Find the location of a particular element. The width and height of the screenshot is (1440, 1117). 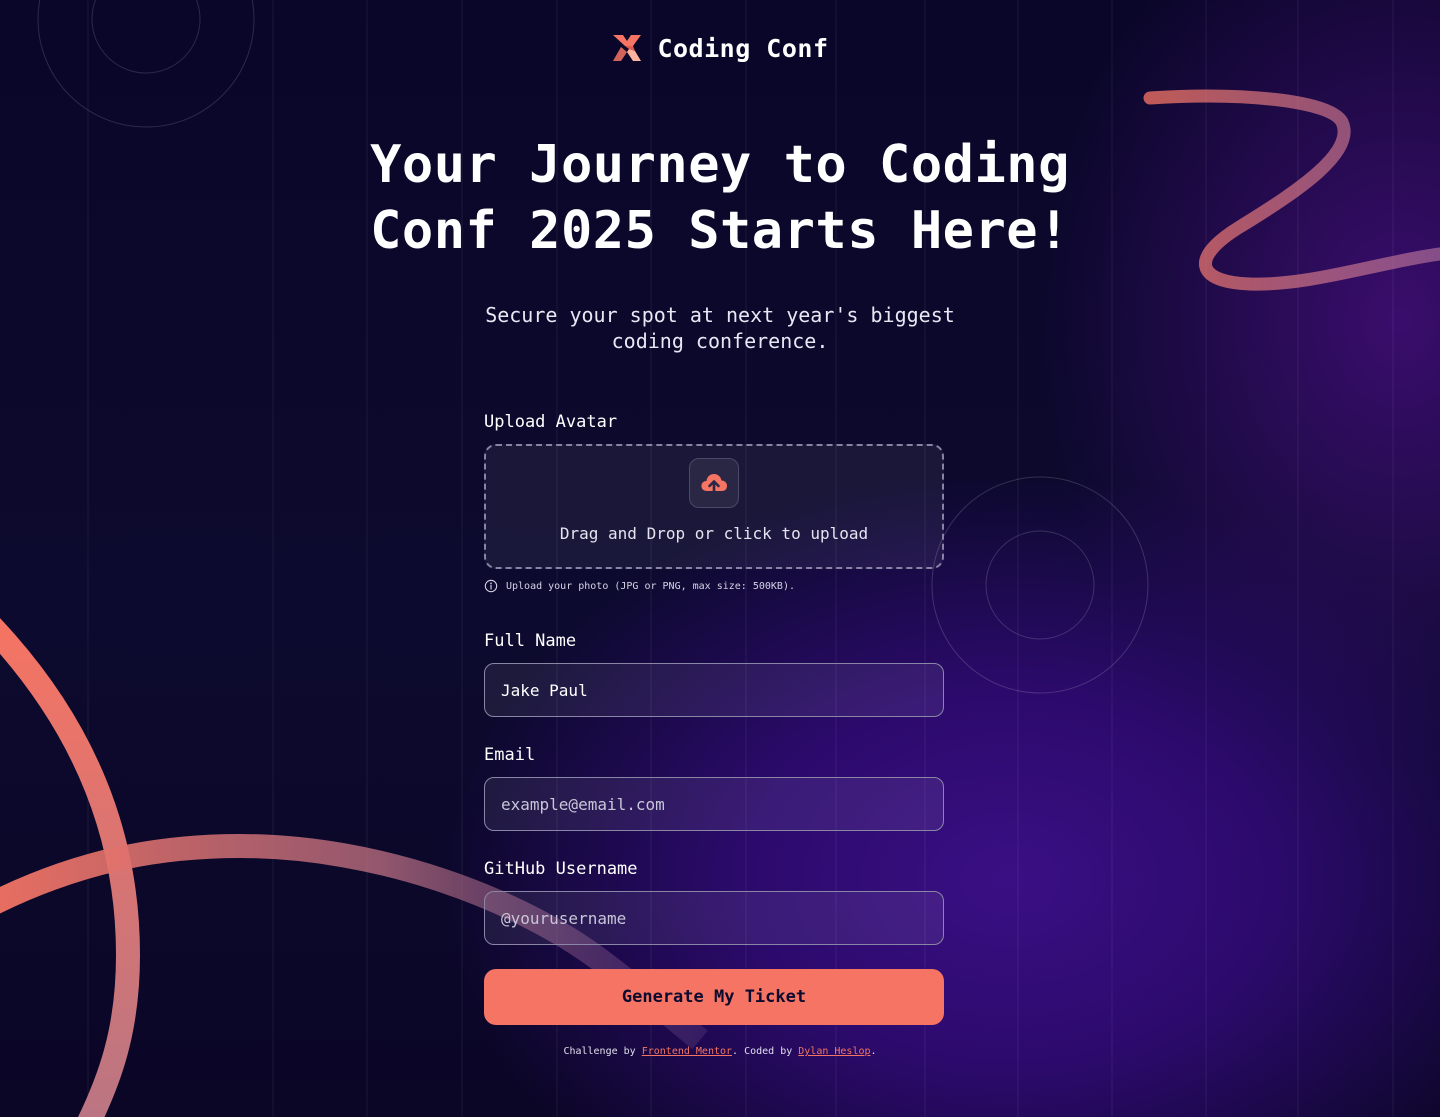

upload-cloud-icon is located at coordinates (714, 484).